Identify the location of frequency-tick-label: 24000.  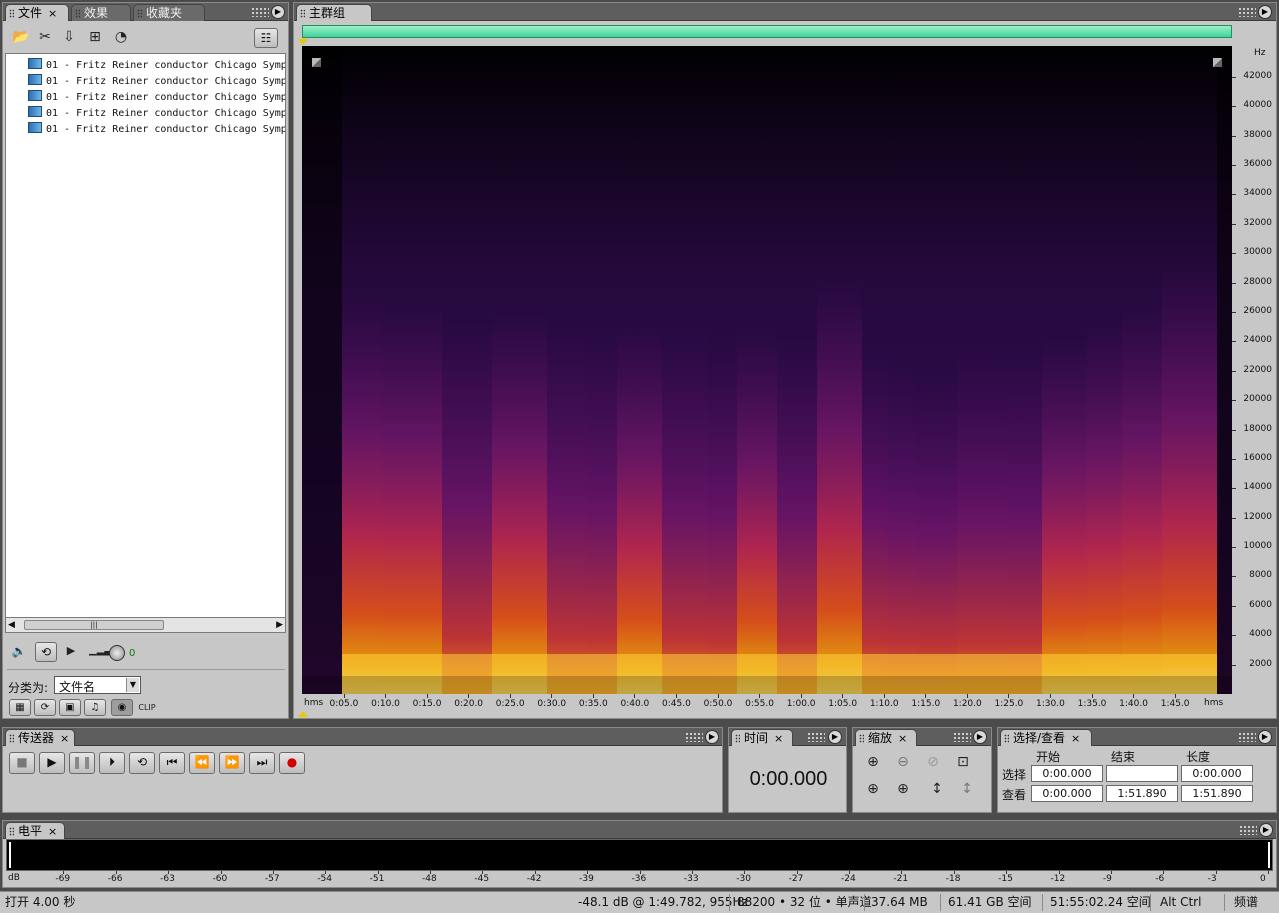
(1257, 340).